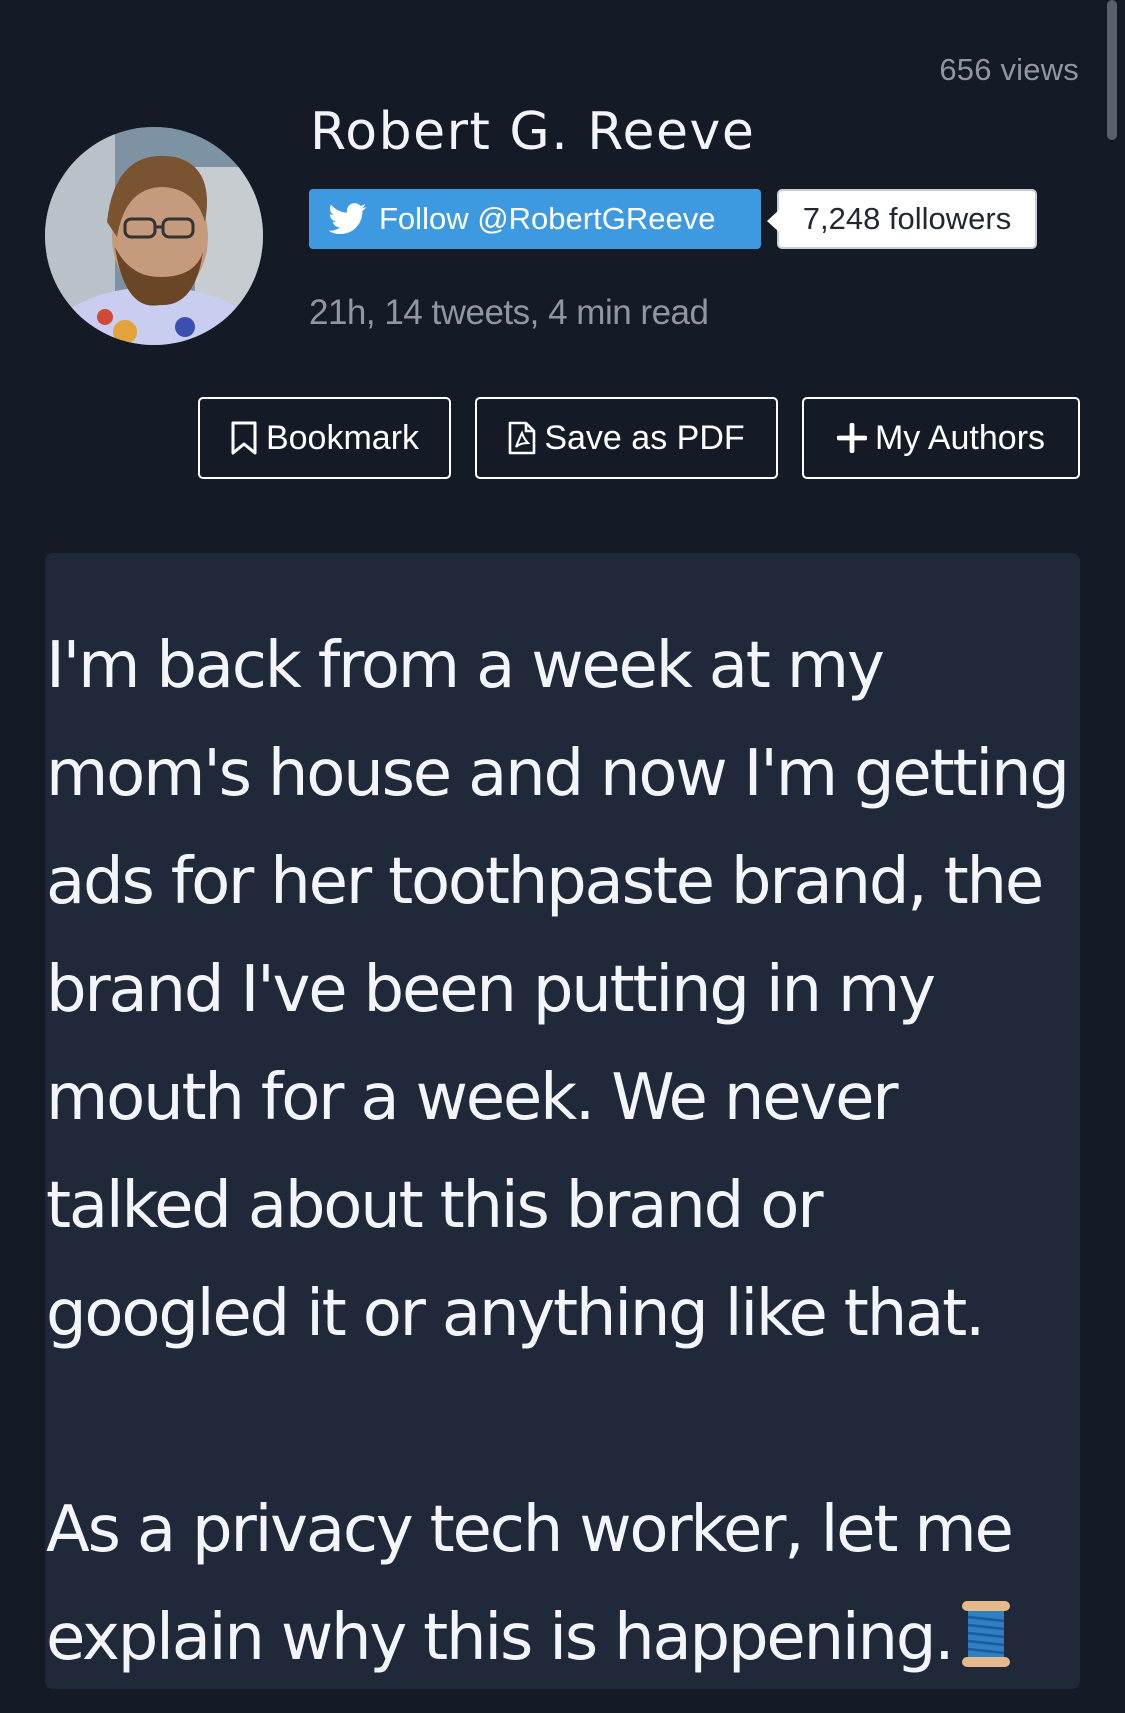  Describe the element at coordinates (851, 438) in the screenshot. I see `plus-icon` at that location.